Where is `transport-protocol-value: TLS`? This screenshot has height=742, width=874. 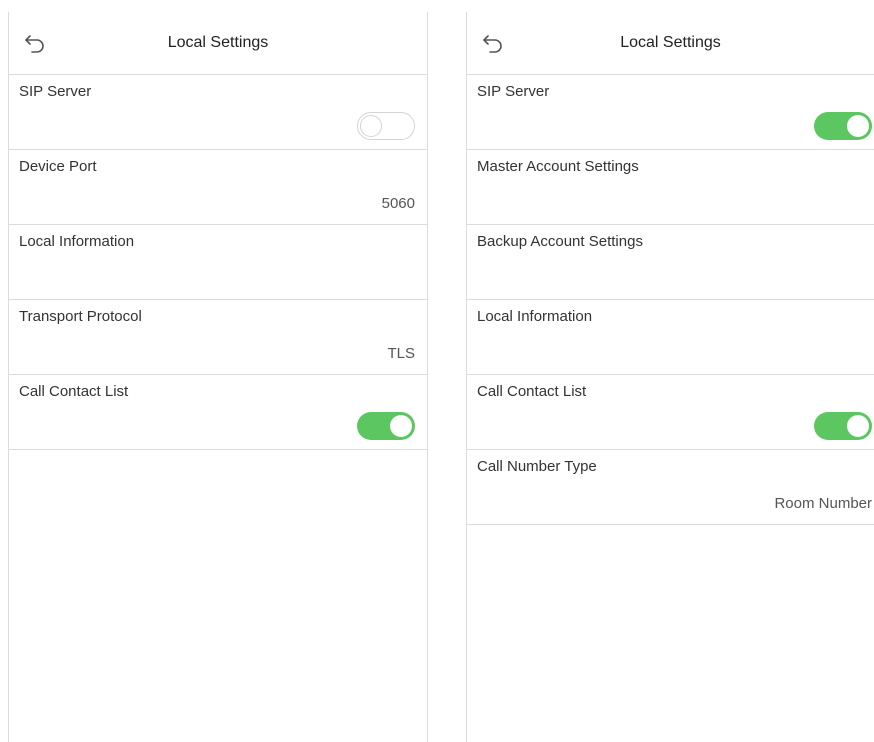
transport-protocol-value: TLS is located at coordinates (401, 353).